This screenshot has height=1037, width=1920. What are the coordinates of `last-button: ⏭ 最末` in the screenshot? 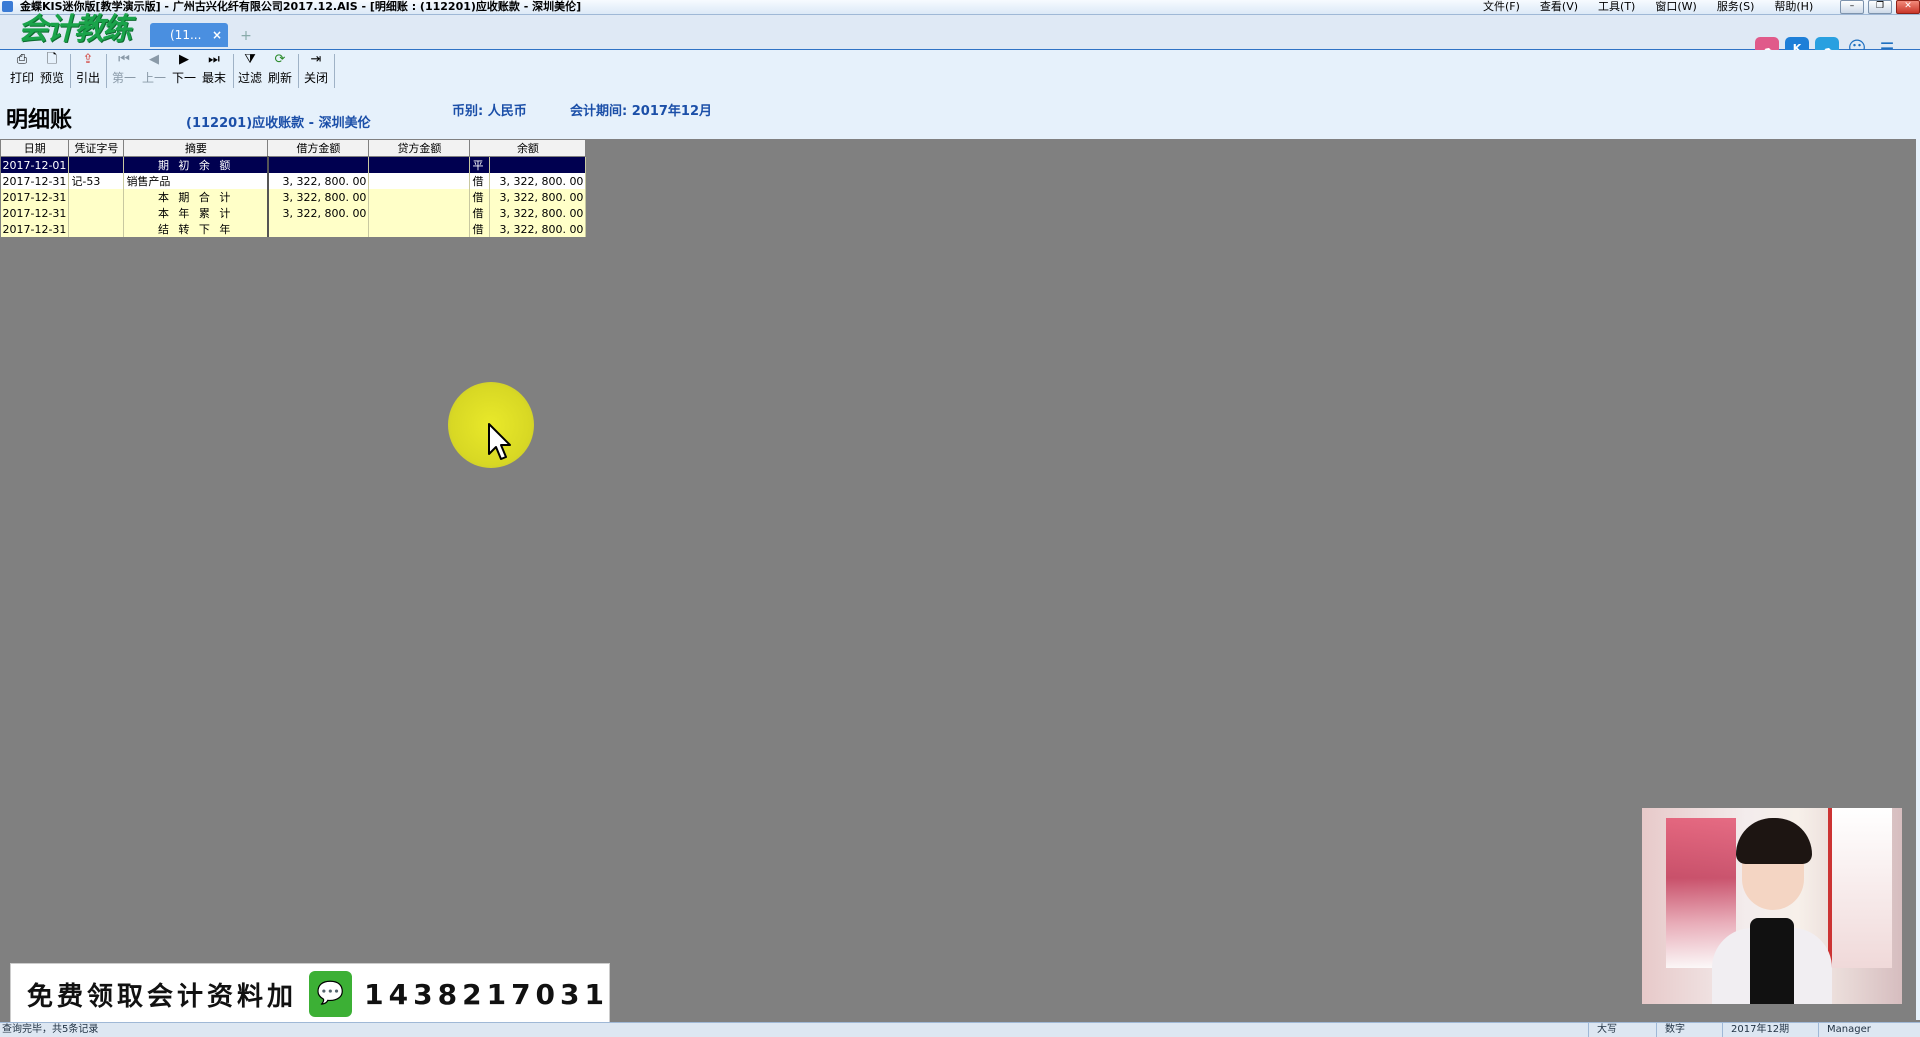 It's located at (214, 70).